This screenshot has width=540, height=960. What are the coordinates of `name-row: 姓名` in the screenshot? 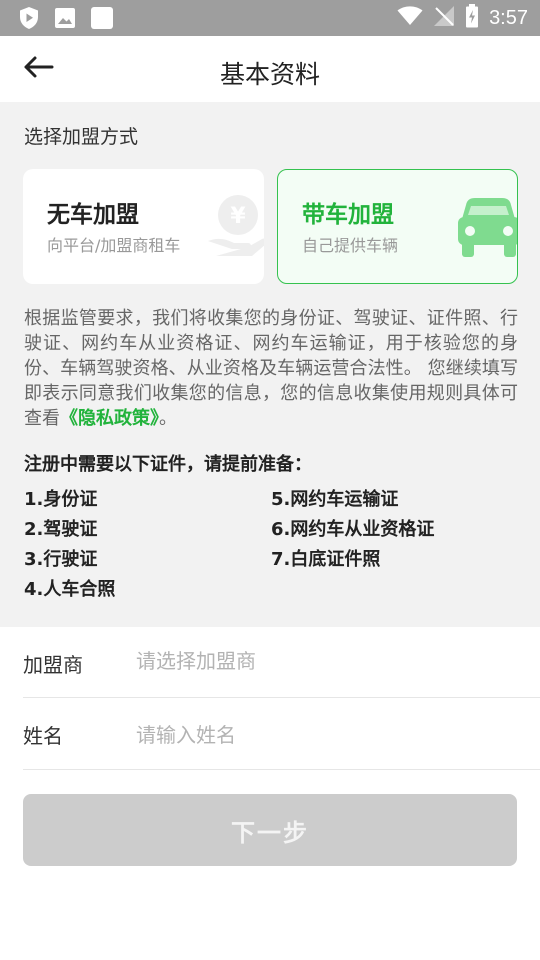 It's located at (281, 734).